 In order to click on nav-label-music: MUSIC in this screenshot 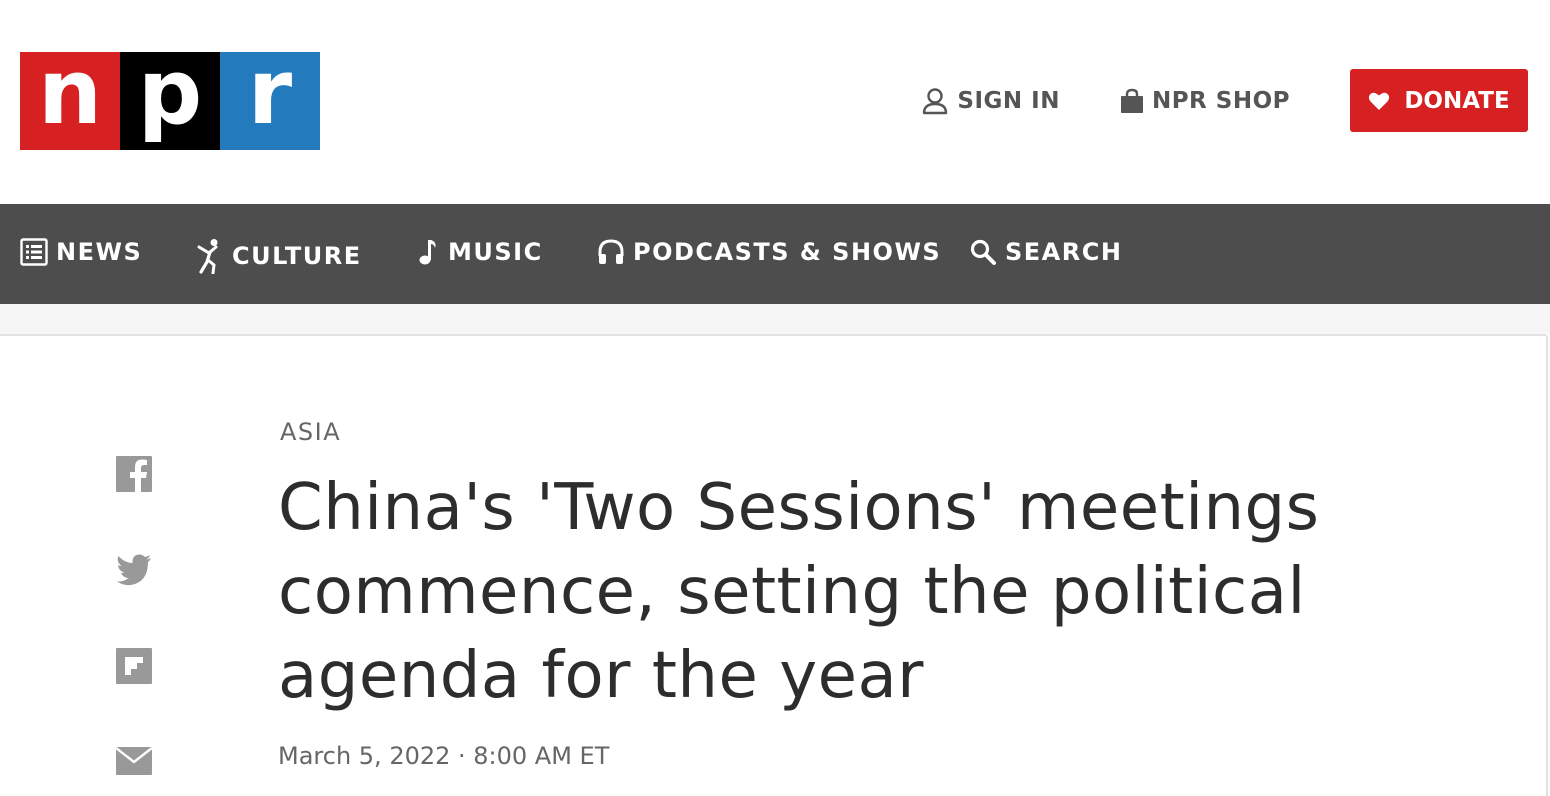, I will do `click(495, 252)`.